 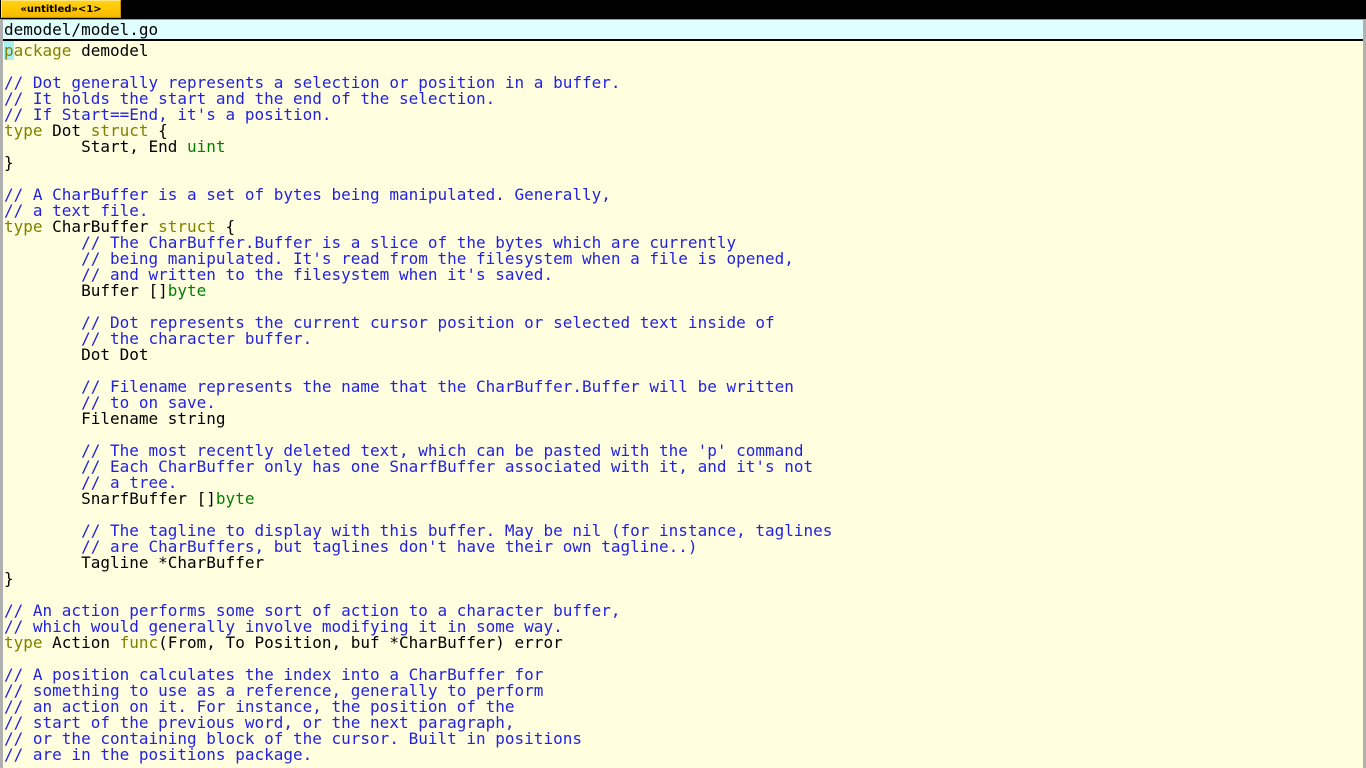 I want to click on document-tab-label: «untitled»<1>, so click(x=61, y=9).